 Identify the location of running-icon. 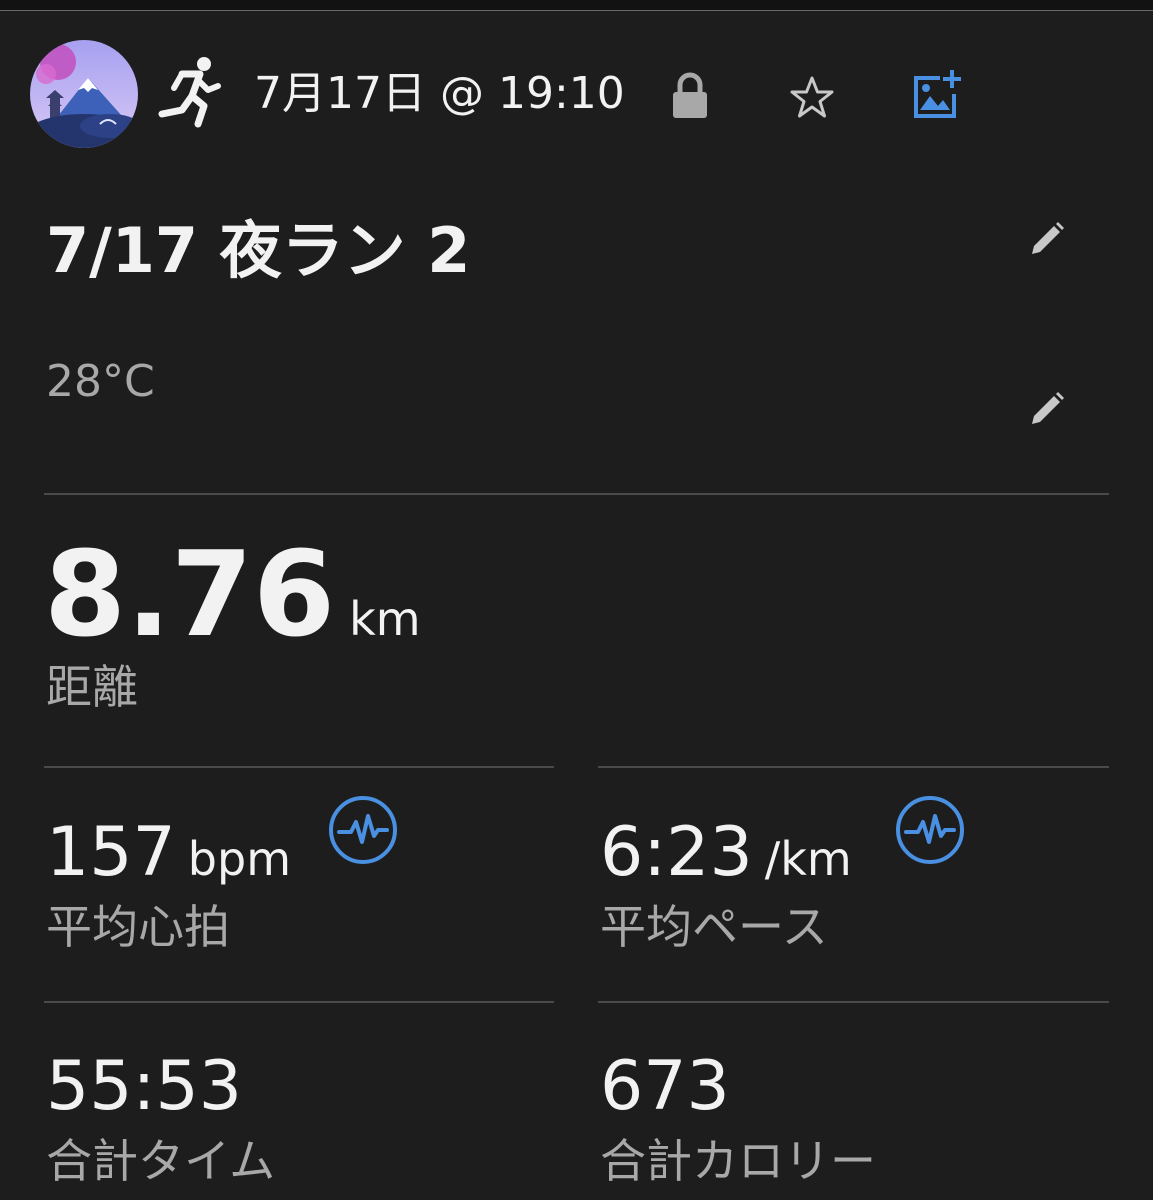
(190, 92).